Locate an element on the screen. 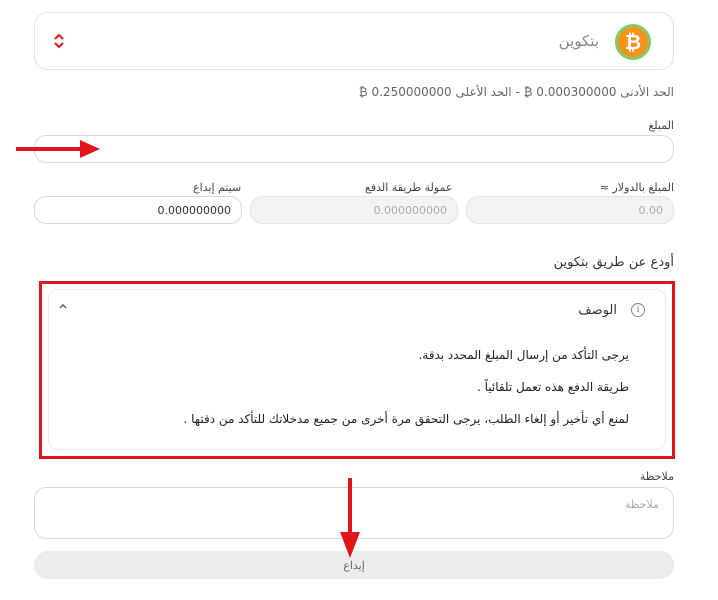 The width and height of the screenshot is (718, 600). note-label: ملاحظة is located at coordinates (656, 476).